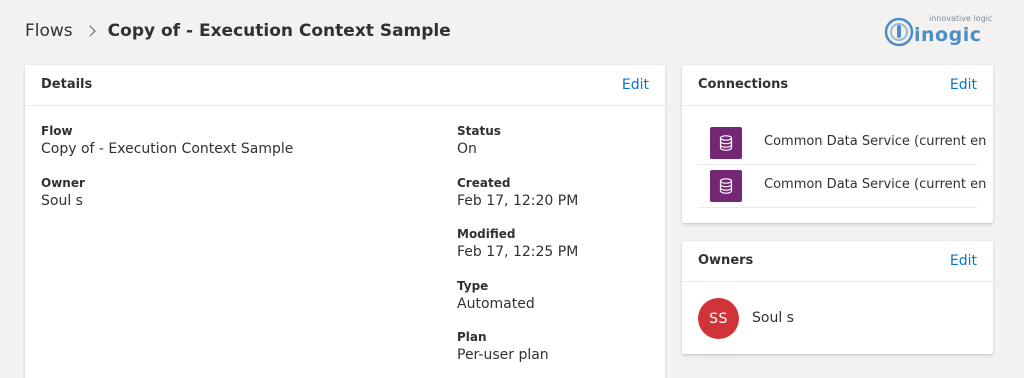 This screenshot has width=1024, height=378. What do you see at coordinates (899, 32) in the screenshot?
I see `logo-mark-icon` at bounding box center [899, 32].